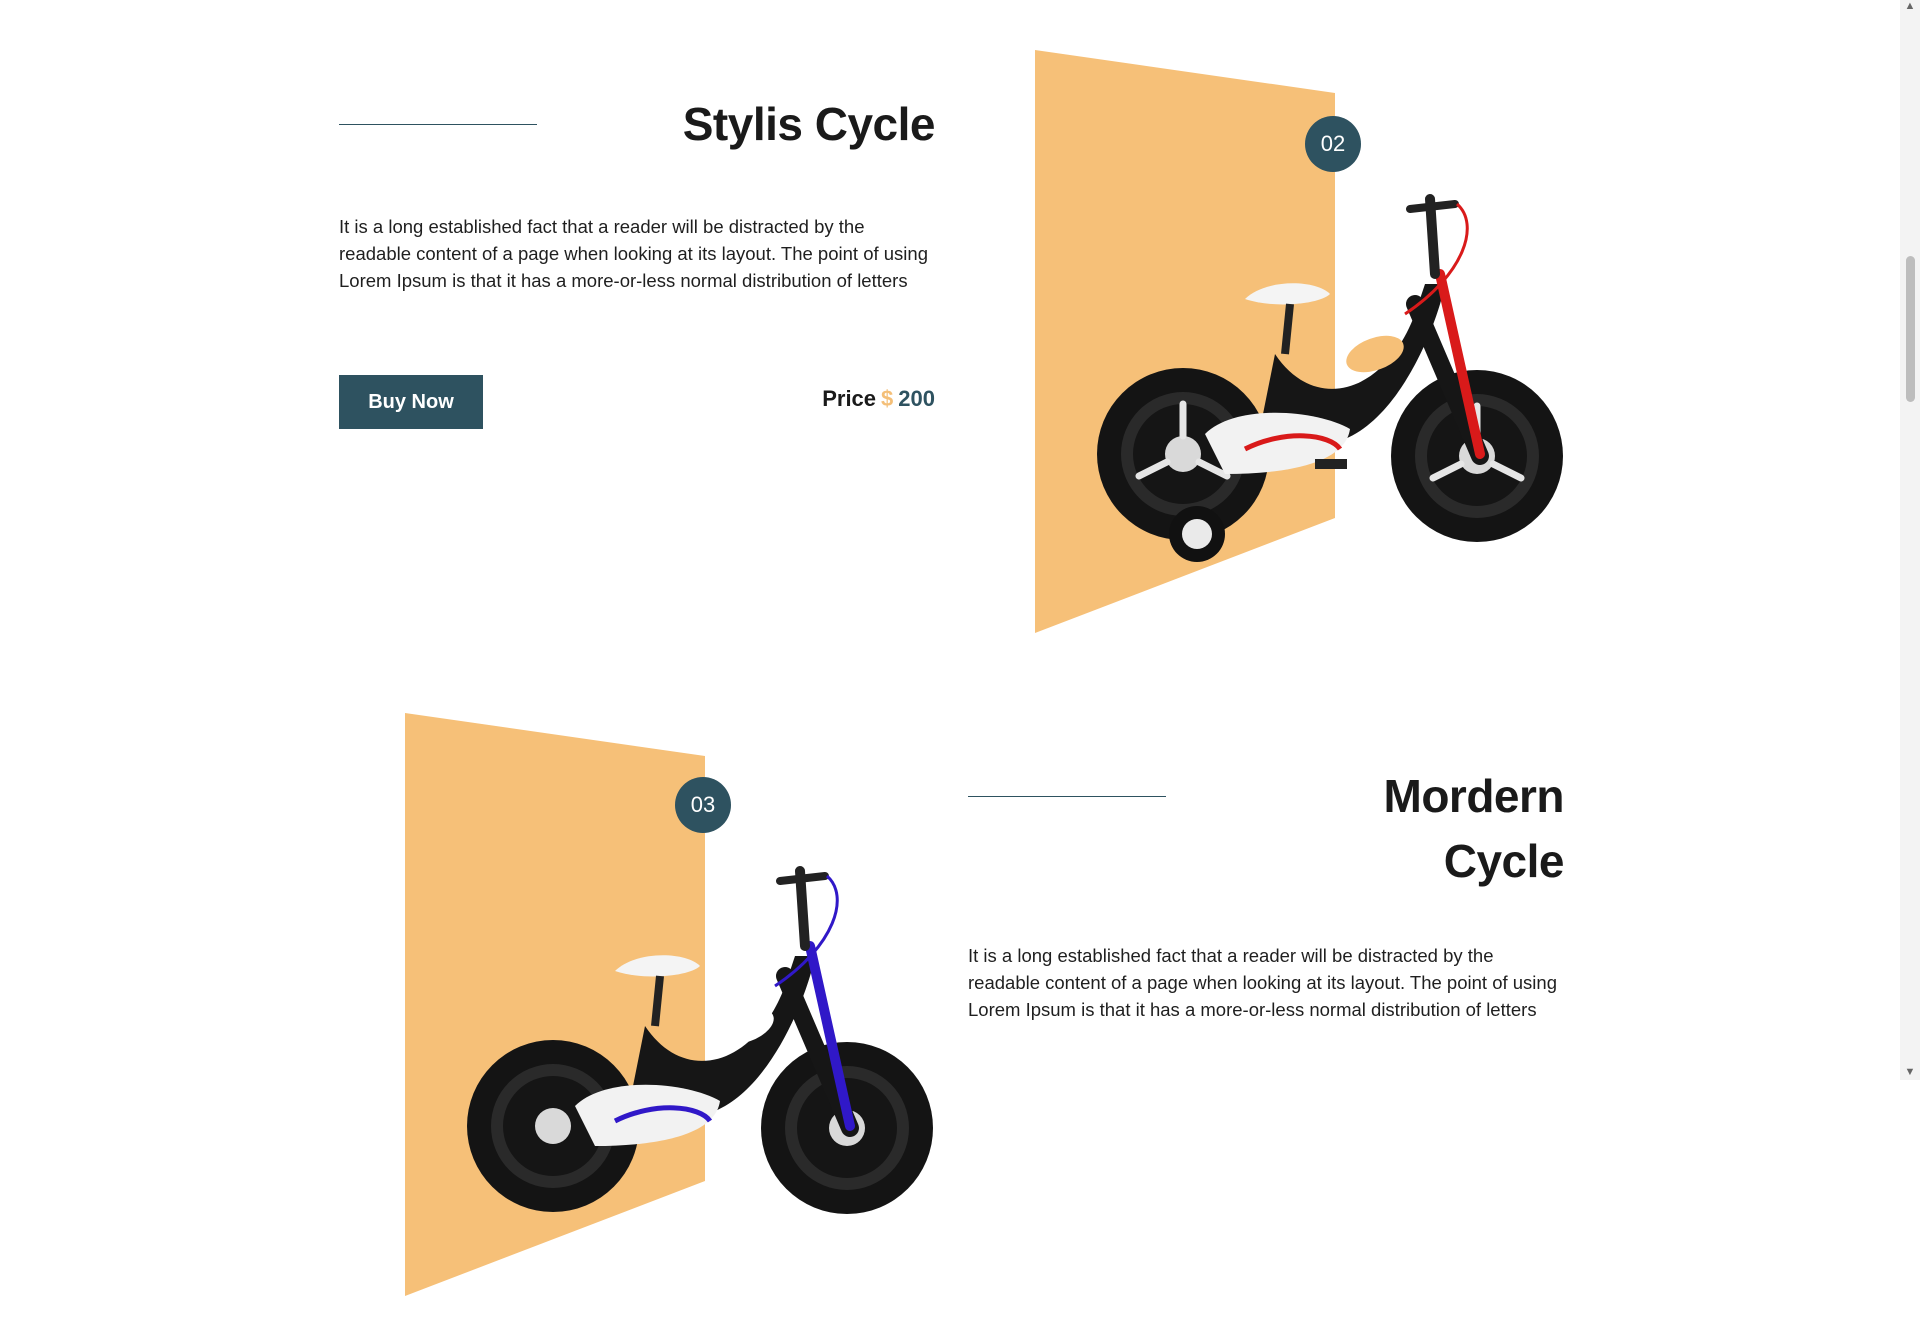 The height and width of the screenshot is (1324, 1920). Describe the element at coordinates (1910, 329) in the screenshot. I see `scrollbar-thumb` at that location.